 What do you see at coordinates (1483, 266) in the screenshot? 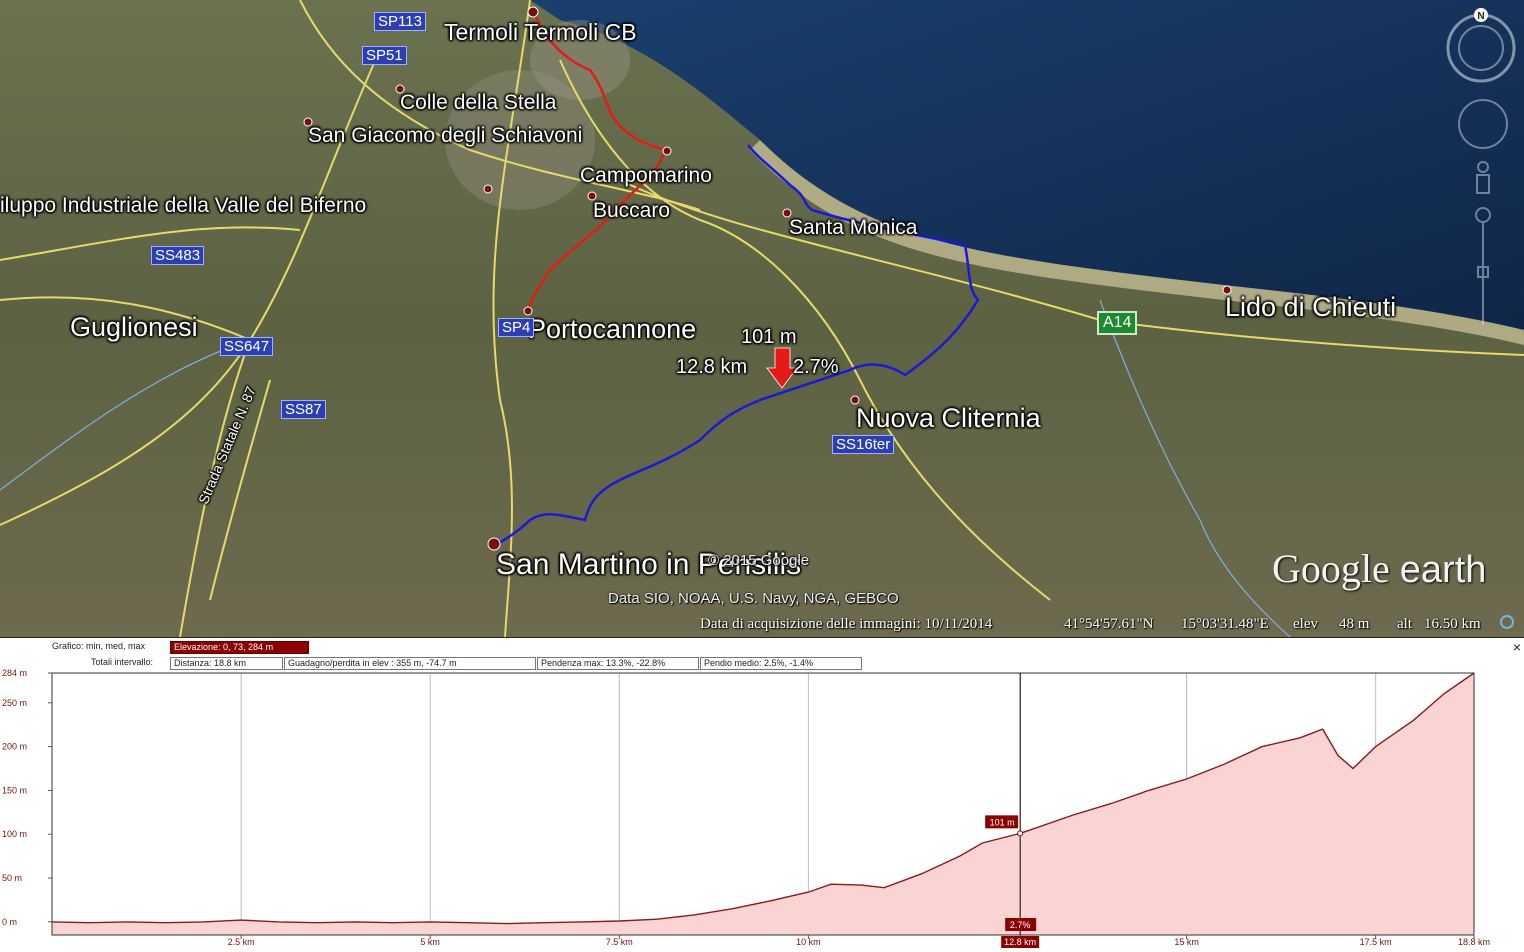
I see `zoom-slider` at bounding box center [1483, 266].